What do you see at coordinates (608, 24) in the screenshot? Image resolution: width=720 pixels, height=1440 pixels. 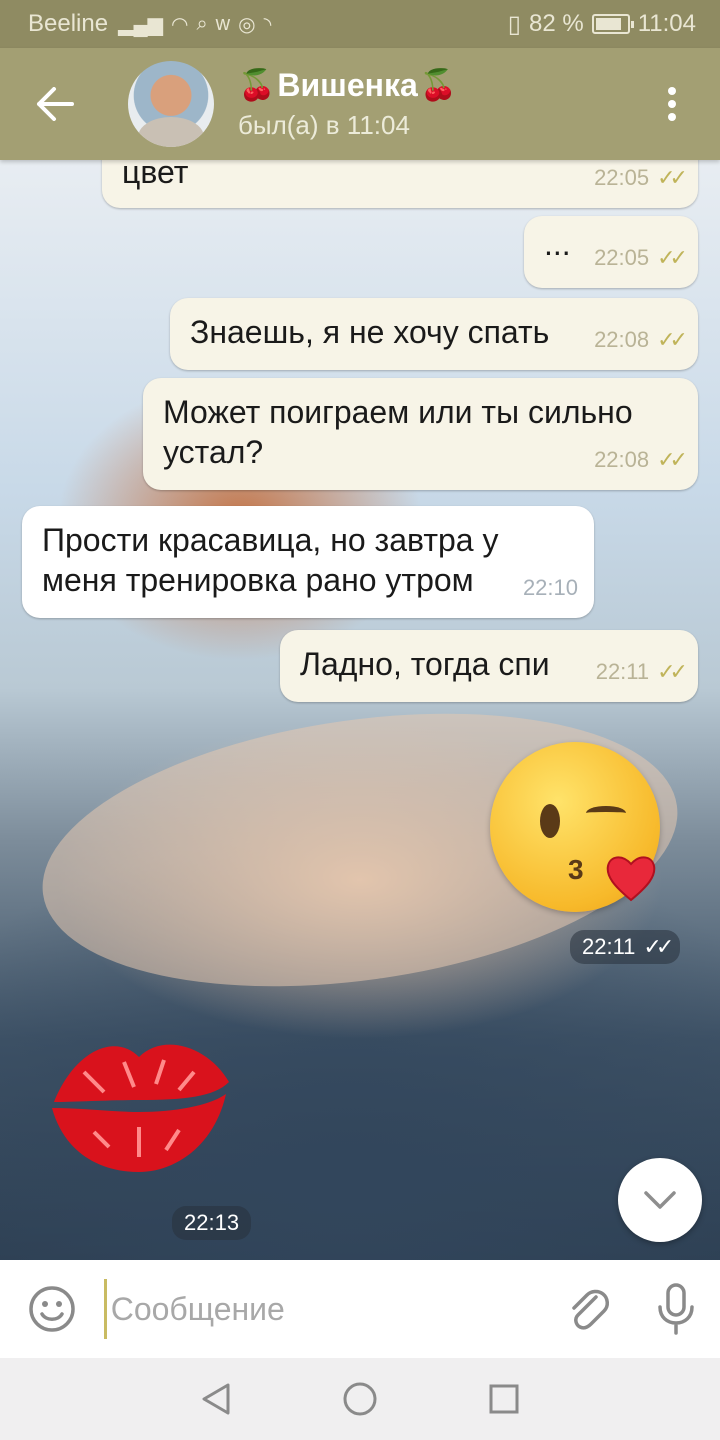 I see `battery-fill` at bounding box center [608, 24].